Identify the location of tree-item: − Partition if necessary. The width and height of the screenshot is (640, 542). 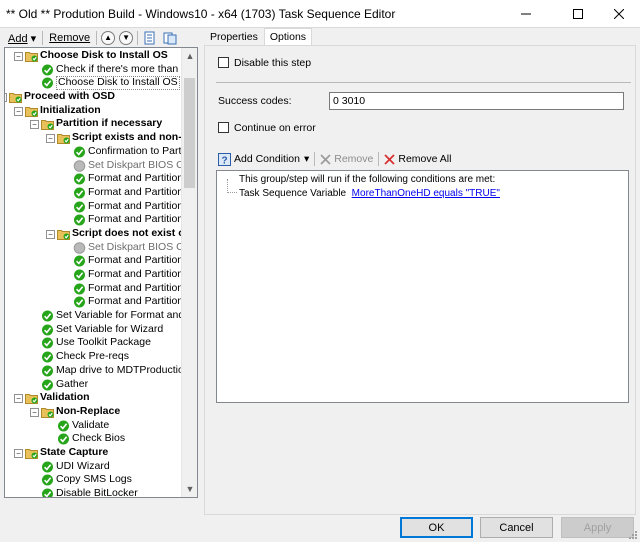
(94, 124).